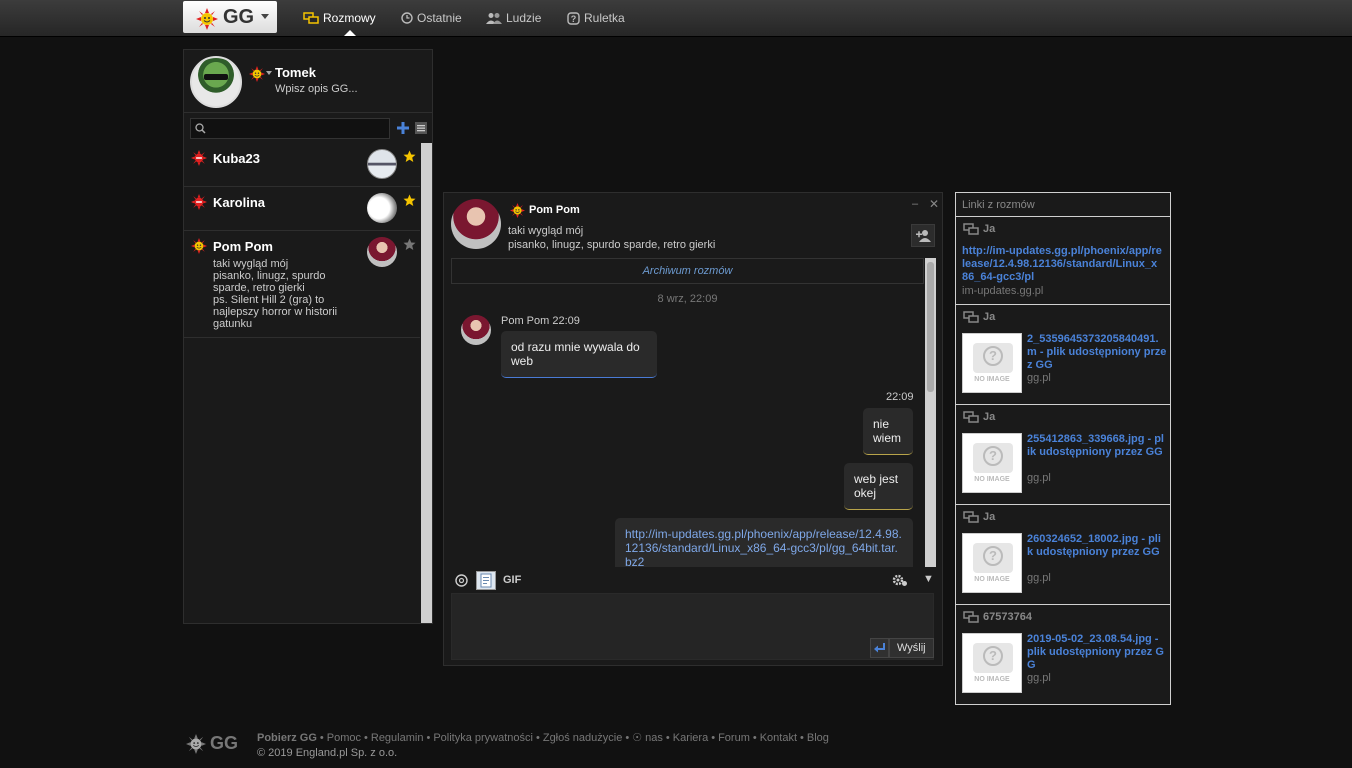 This screenshot has height=768, width=1352. What do you see at coordinates (476, 224) in the screenshot?
I see `chat-contact-avatar` at bounding box center [476, 224].